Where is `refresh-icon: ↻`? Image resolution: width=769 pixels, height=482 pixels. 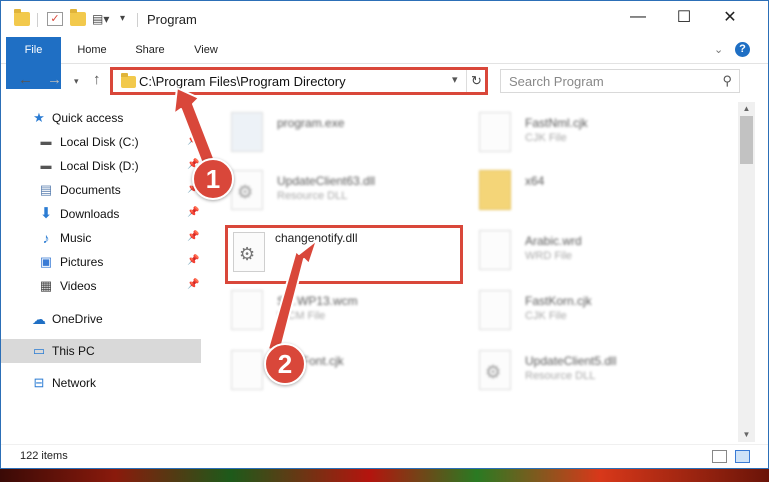 refresh-icon: ↻ is located at coordinates (476, 81).